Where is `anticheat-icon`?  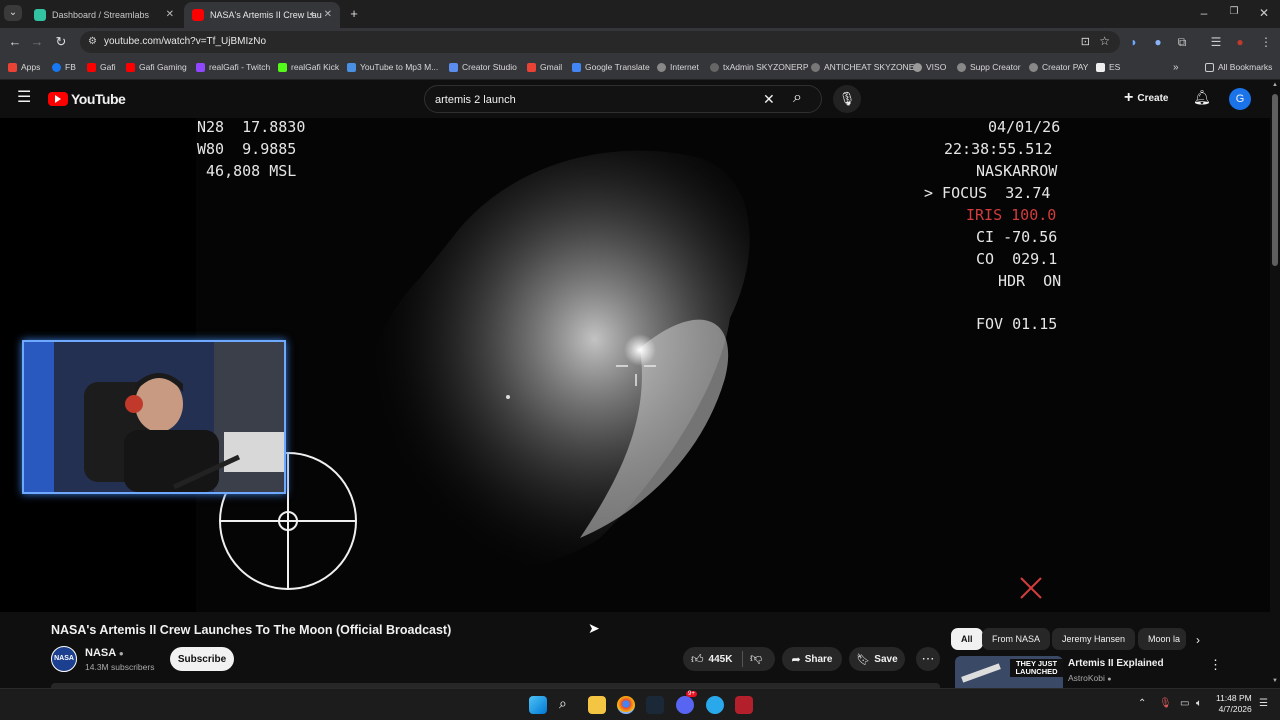 anticheat-icon is located at coordinates (815, 67).